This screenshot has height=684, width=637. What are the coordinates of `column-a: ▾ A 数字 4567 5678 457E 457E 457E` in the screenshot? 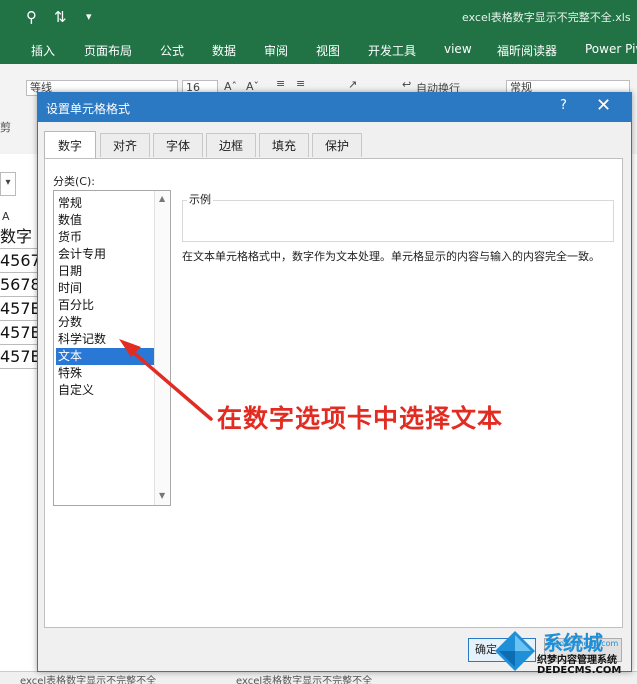 It's located at (19, 418).